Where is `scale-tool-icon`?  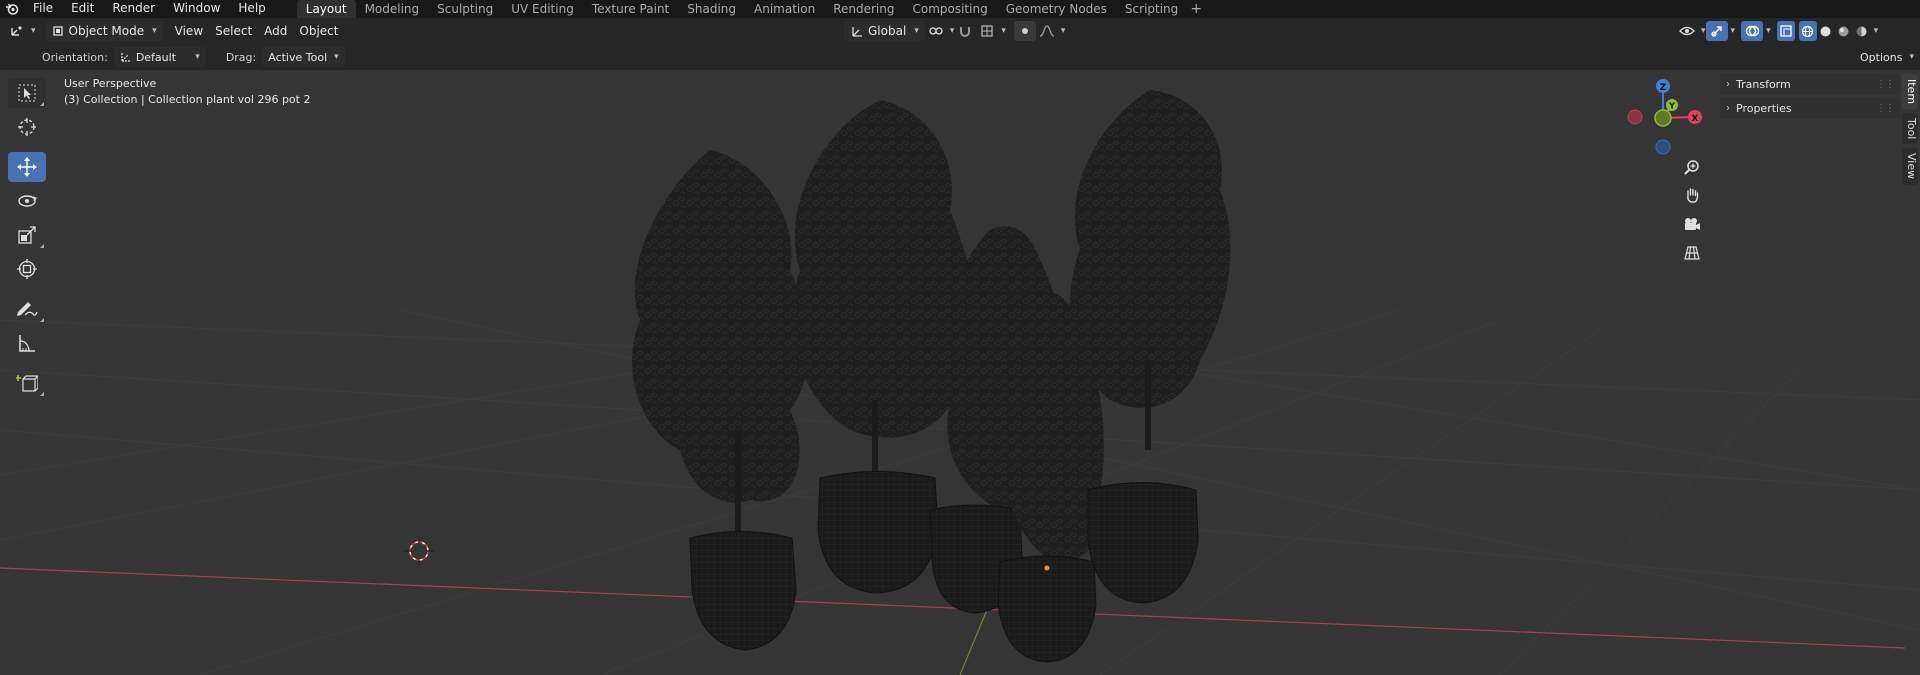
scale-tool-icon is located at coordinates (27, 235).